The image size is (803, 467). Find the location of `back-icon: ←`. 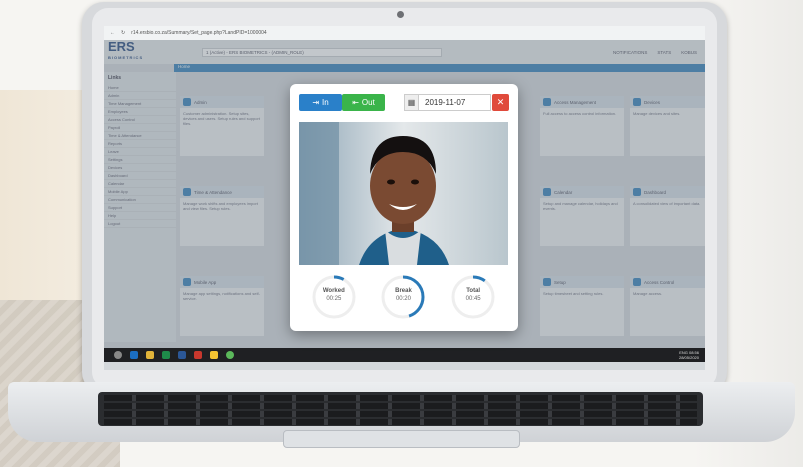

back-icon: ← is located at coordinates (112, 33).